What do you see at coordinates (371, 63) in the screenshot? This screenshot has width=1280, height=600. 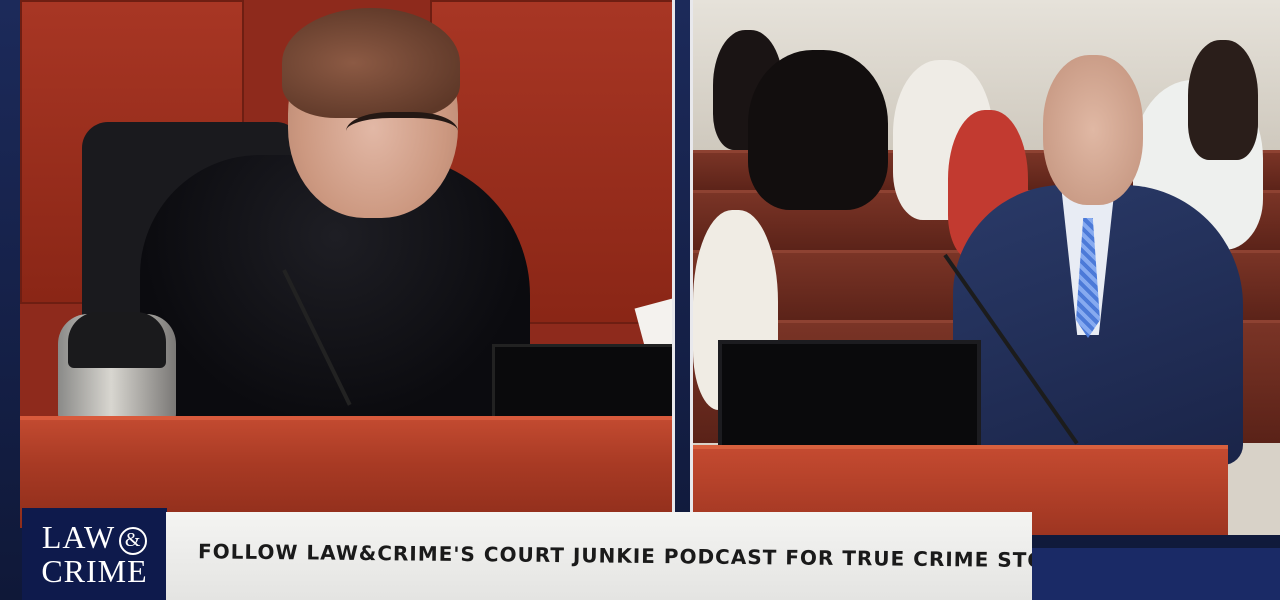 I see `judge-hair` at bounding box center [371, 63].